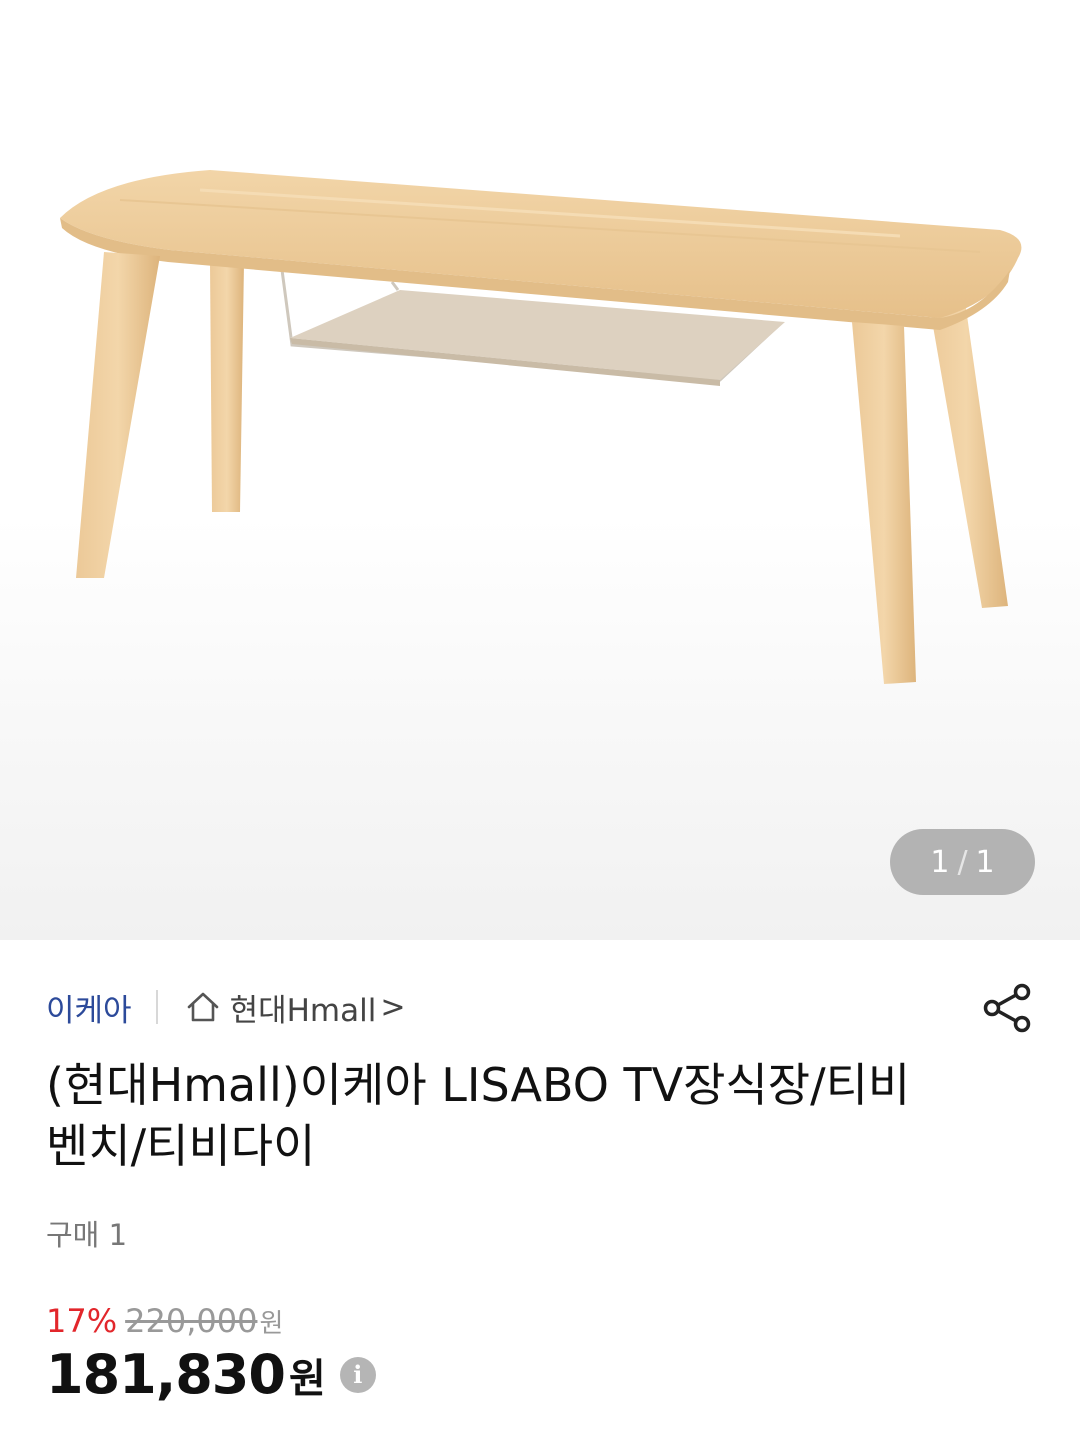 This screenshot has height=1440, width=1080. Describe the element at coordinates (303, 1007) in the screenshot. I see `store-link: 현대Hmall` at that location.